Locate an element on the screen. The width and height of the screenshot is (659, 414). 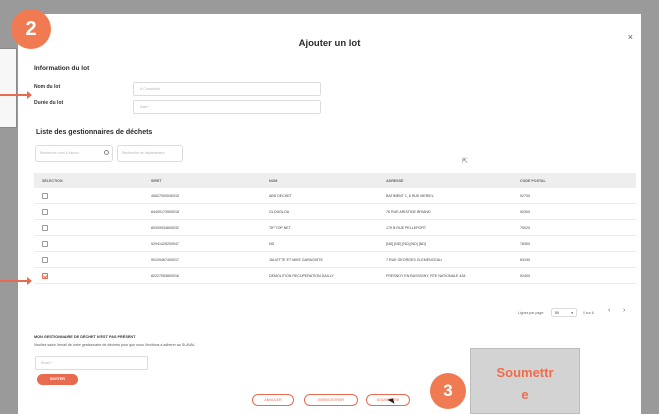
adresse-cell: BATIMENT 1, 6 RUE MERIEL is located at coordinates (410, 195).